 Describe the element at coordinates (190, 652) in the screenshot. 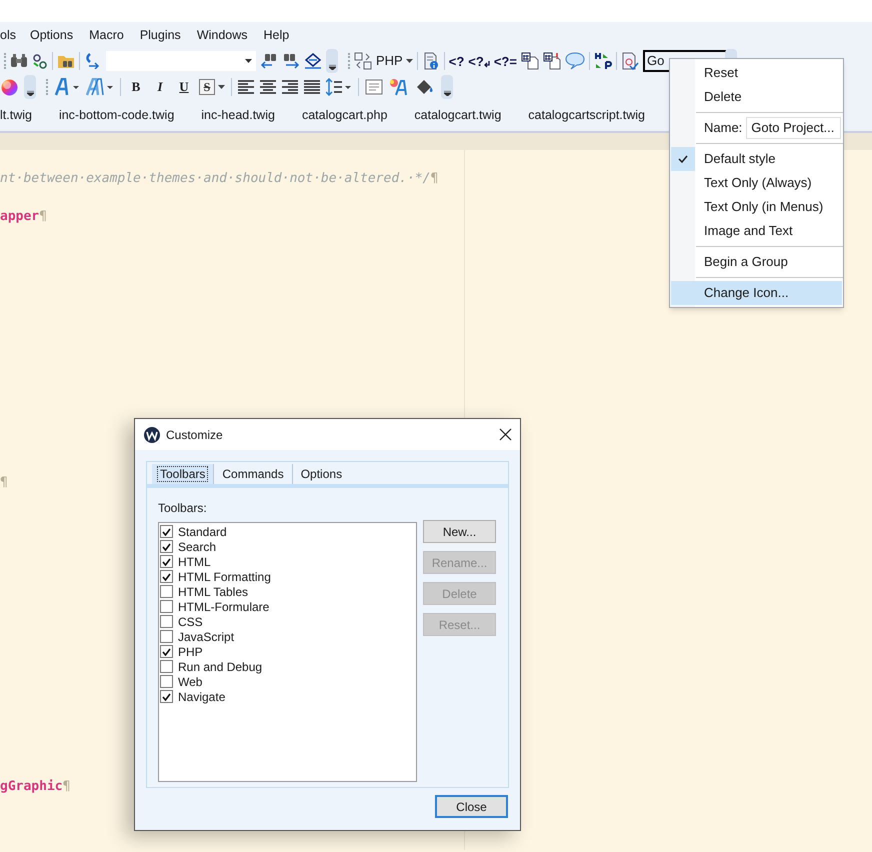

I see `toolbar-name: PHP` at that location.